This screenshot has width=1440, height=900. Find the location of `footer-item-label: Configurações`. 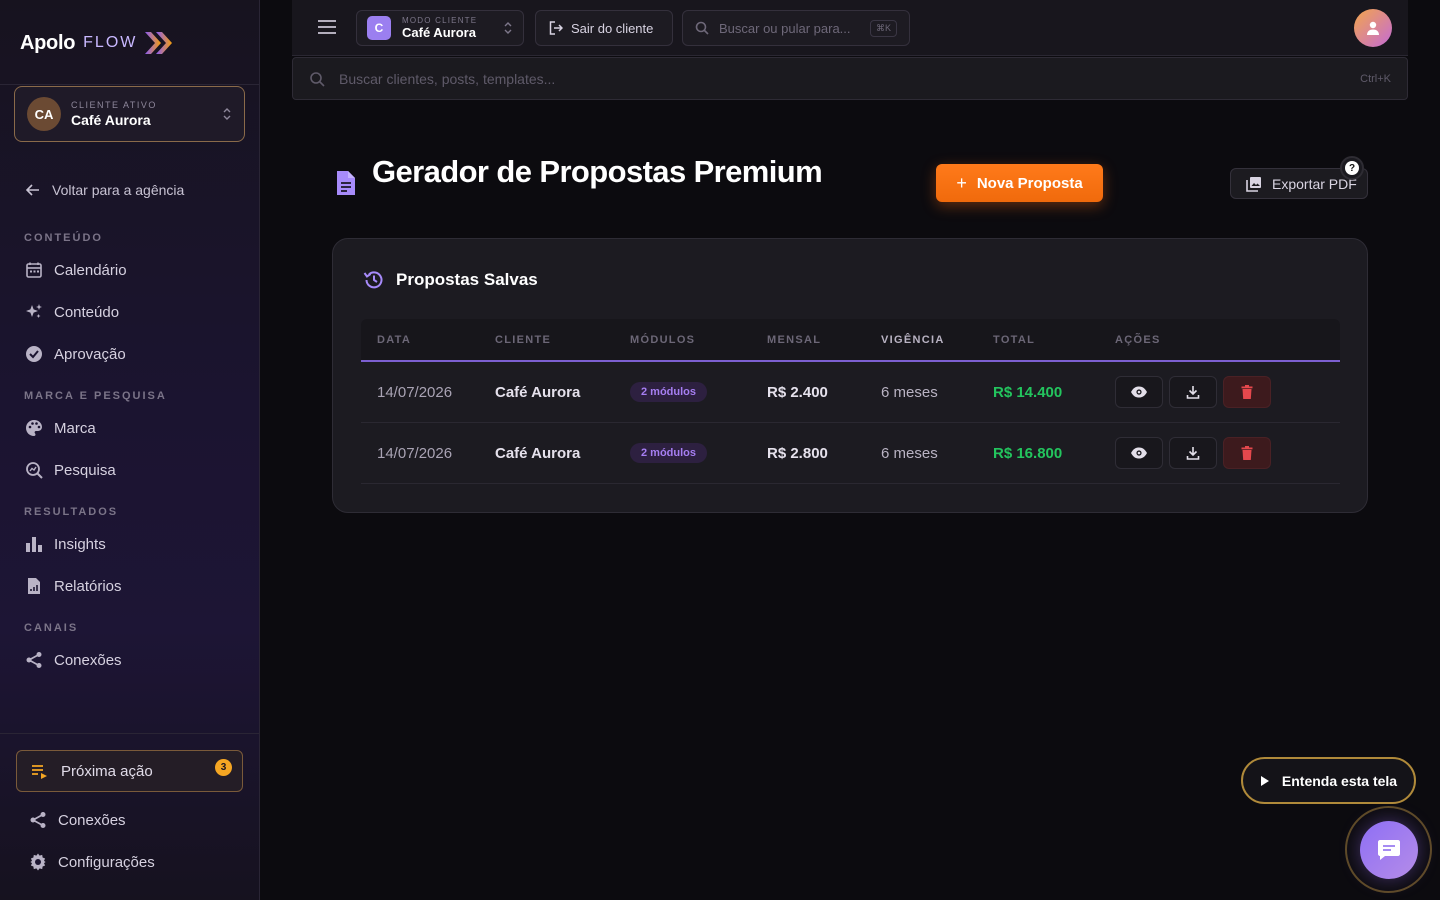

footer-item-label: Configurações is located at coordinates (106, 862).